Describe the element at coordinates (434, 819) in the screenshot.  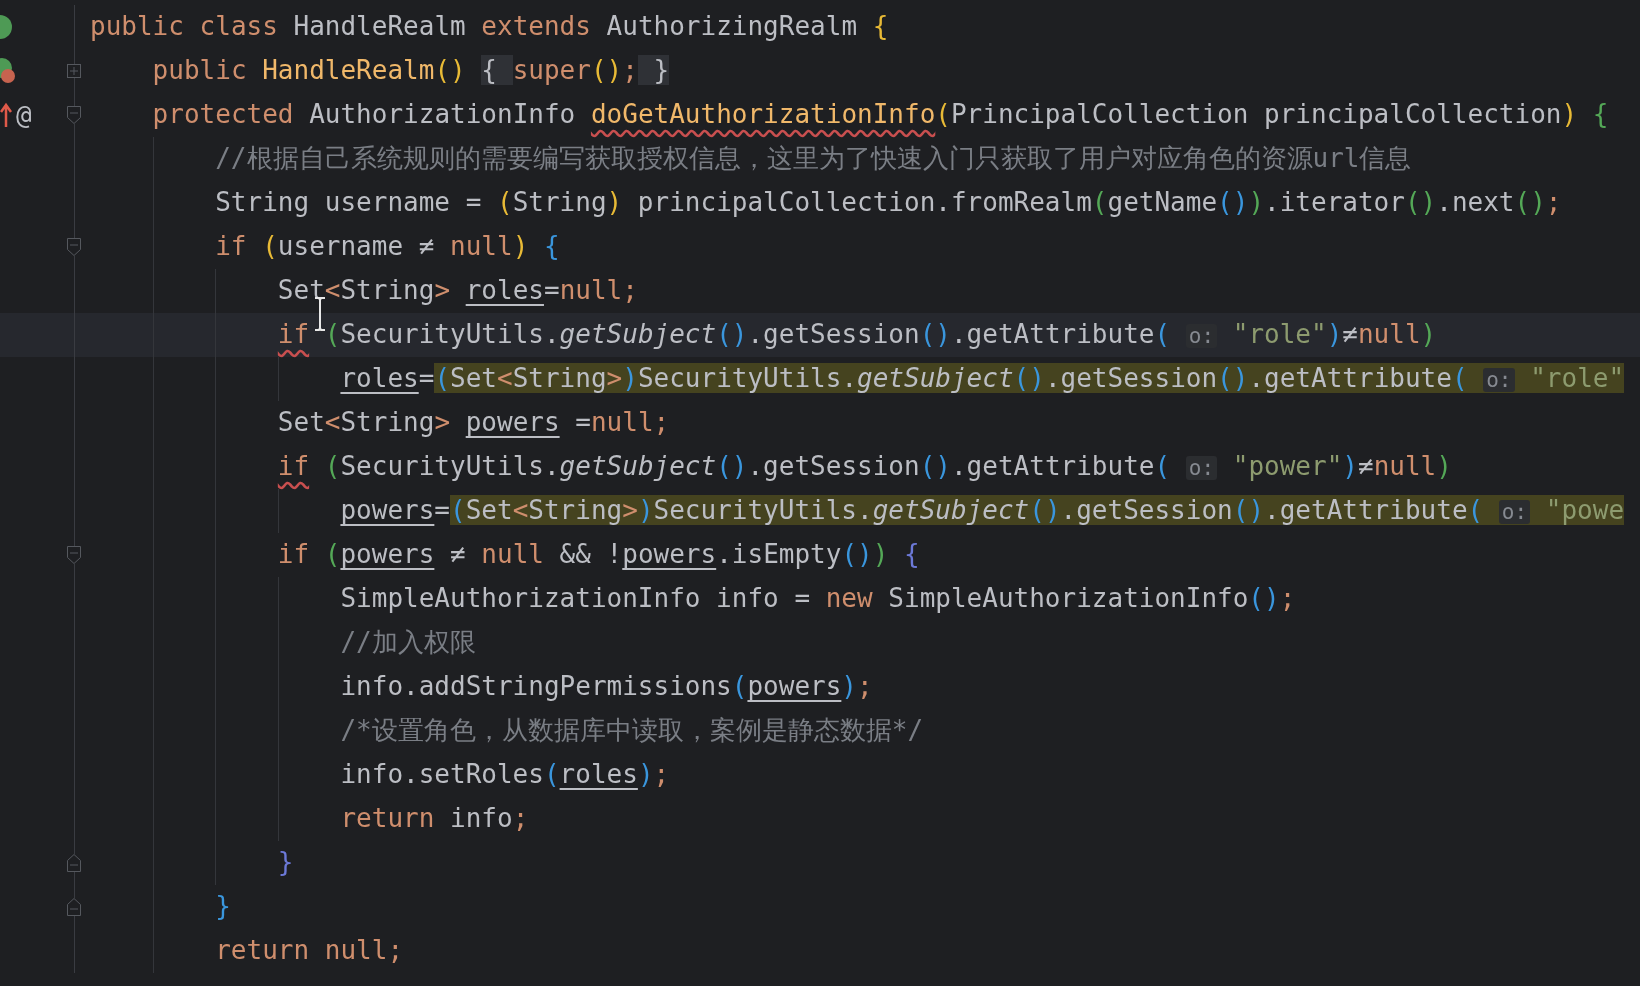
I see `code-line: return info;` at that location.